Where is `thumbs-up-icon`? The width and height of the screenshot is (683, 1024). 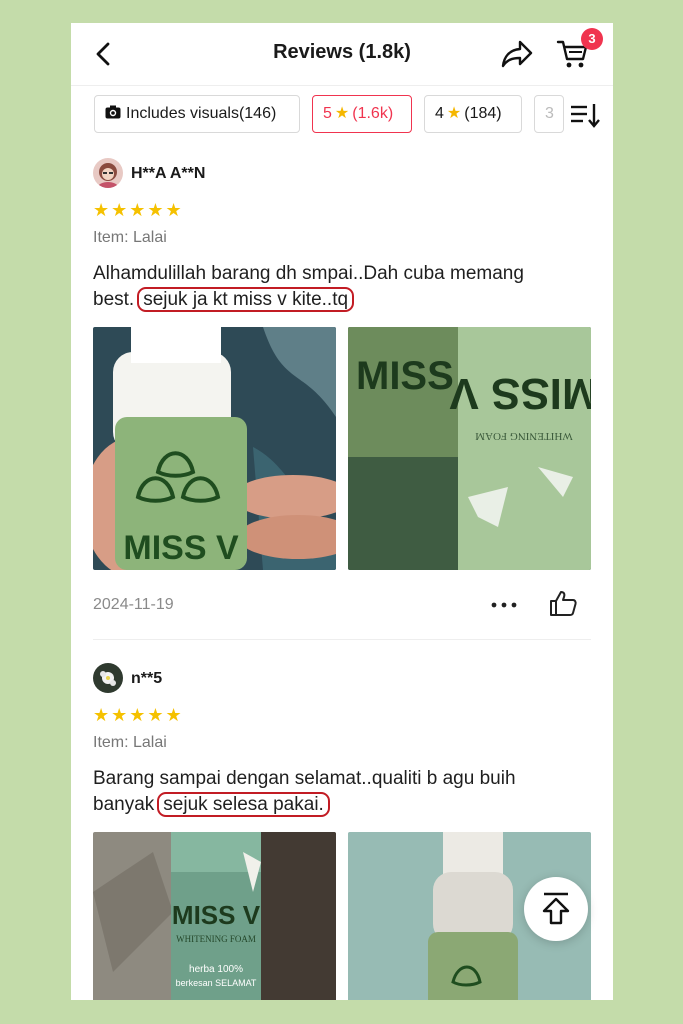
thumbs-up-icon is located at coordinates (563, 603).